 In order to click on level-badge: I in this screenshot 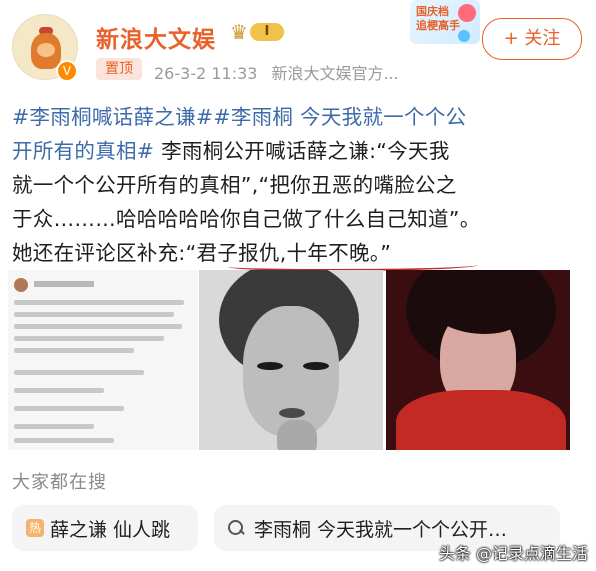, I will do `click(266, 32)`.